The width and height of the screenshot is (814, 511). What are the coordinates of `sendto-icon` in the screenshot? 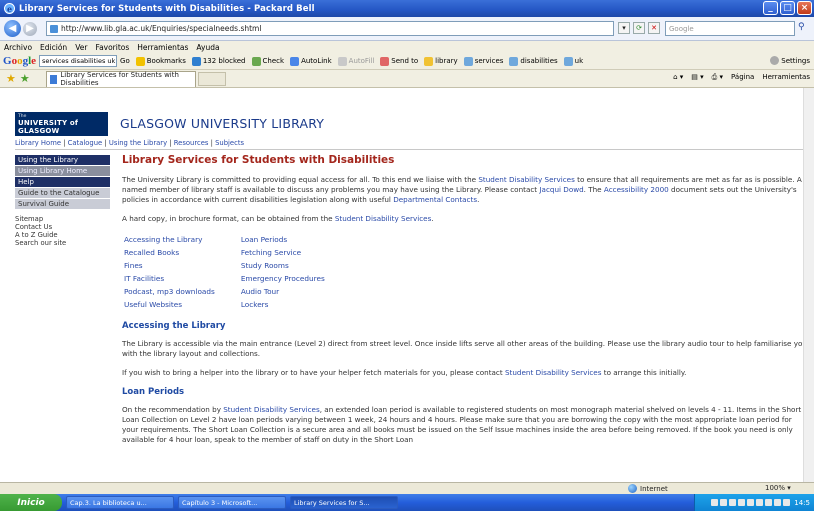 It's located at (385, 61).